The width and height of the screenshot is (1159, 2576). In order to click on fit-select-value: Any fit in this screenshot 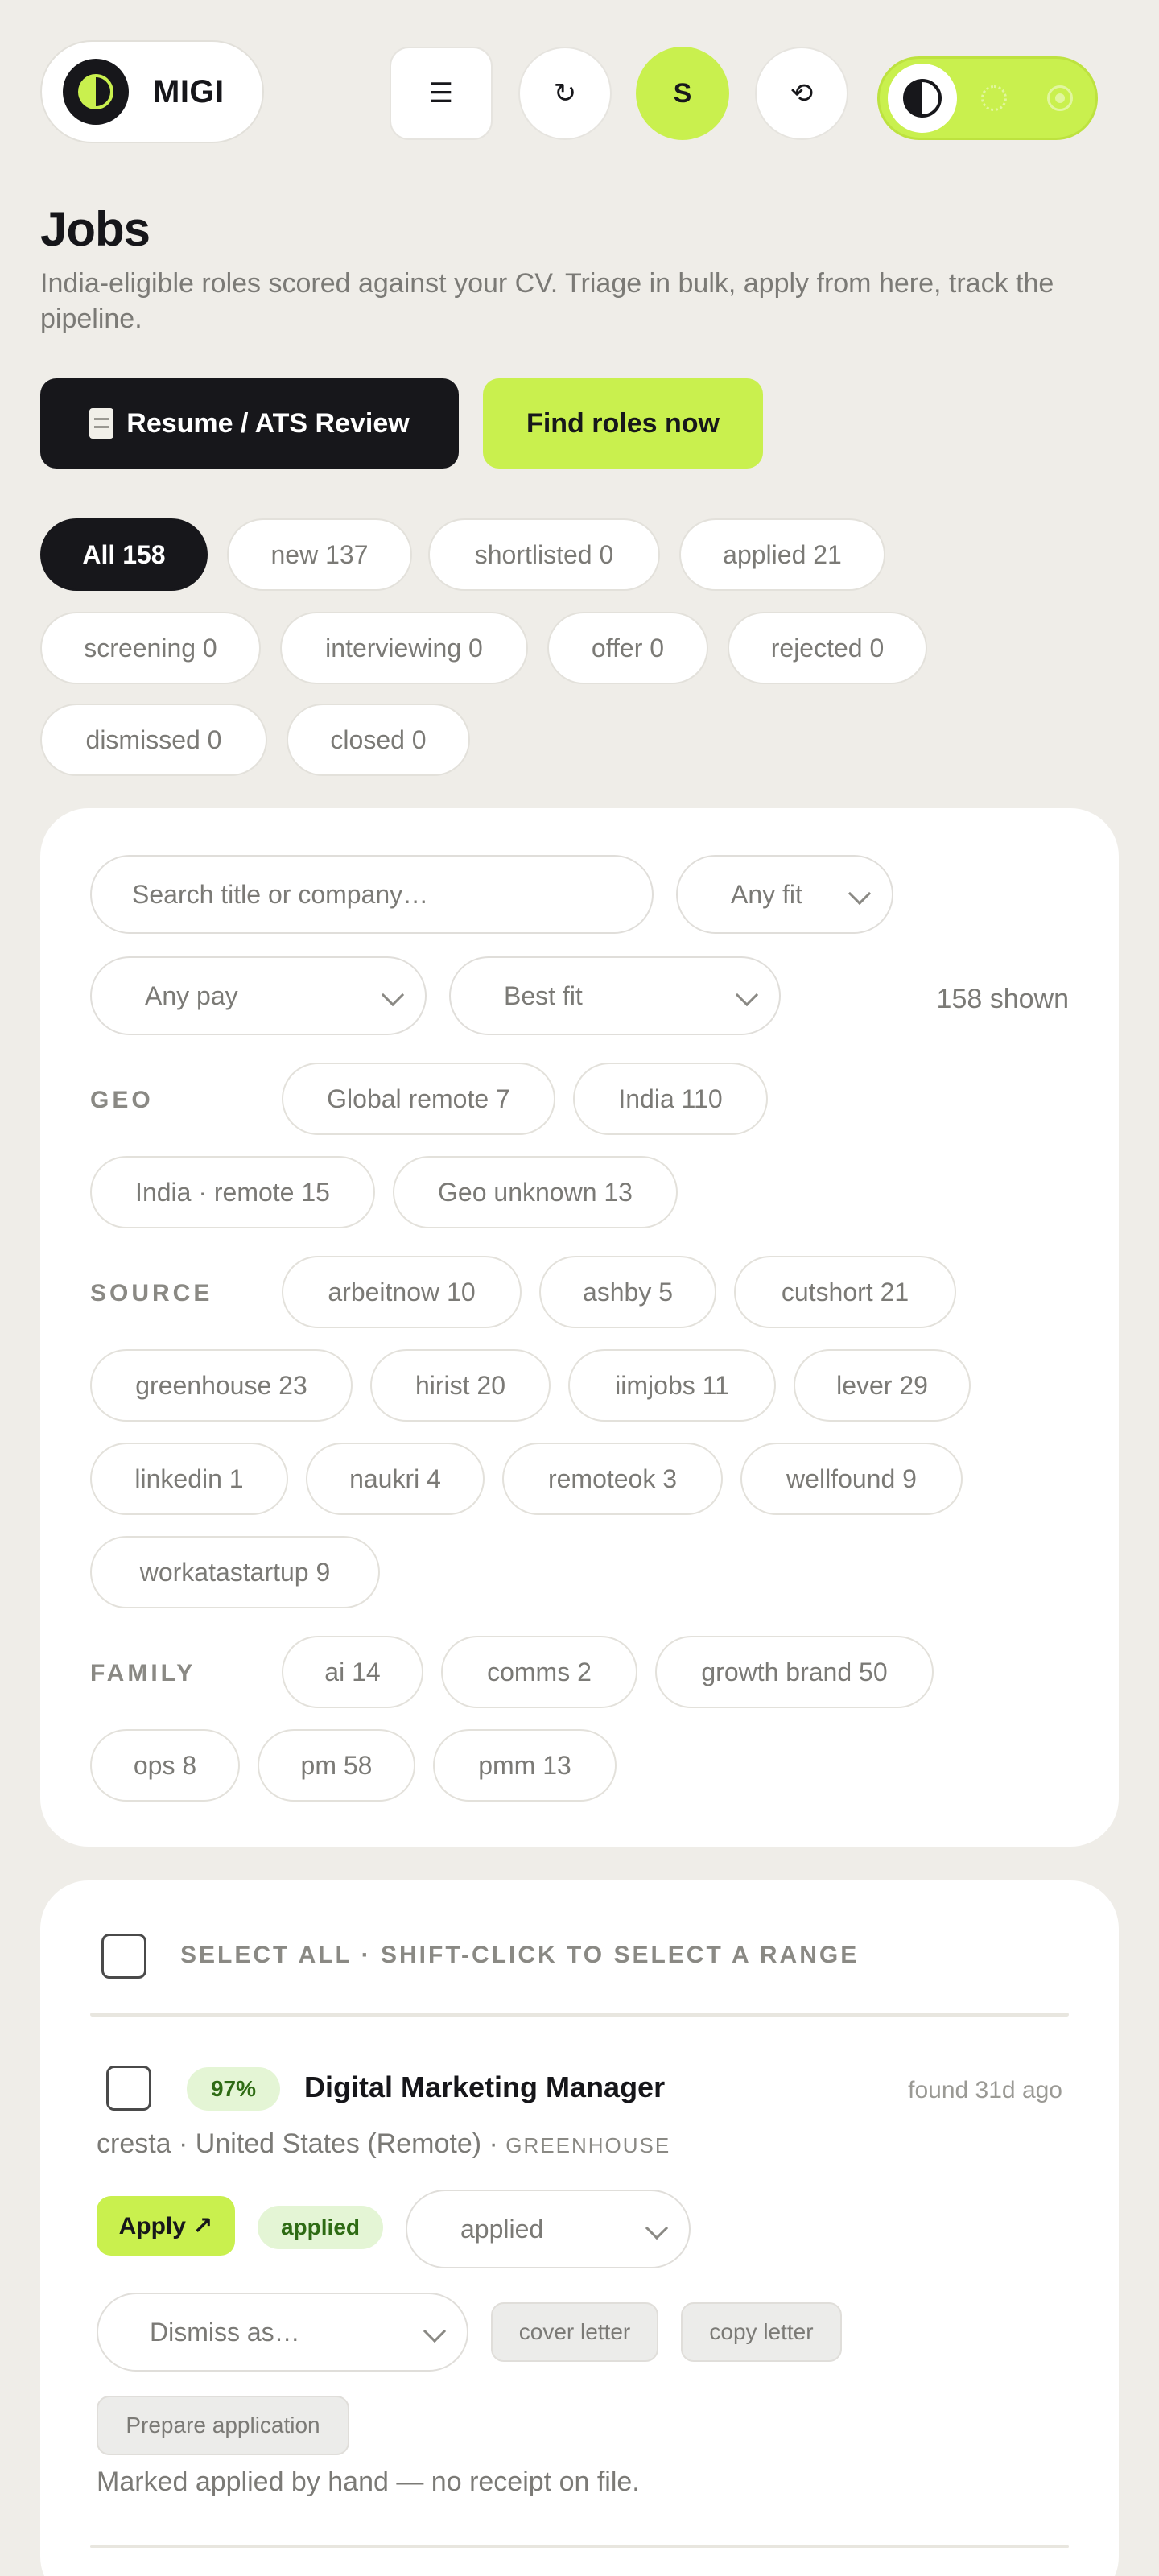, I will do `click(766, 894)`.